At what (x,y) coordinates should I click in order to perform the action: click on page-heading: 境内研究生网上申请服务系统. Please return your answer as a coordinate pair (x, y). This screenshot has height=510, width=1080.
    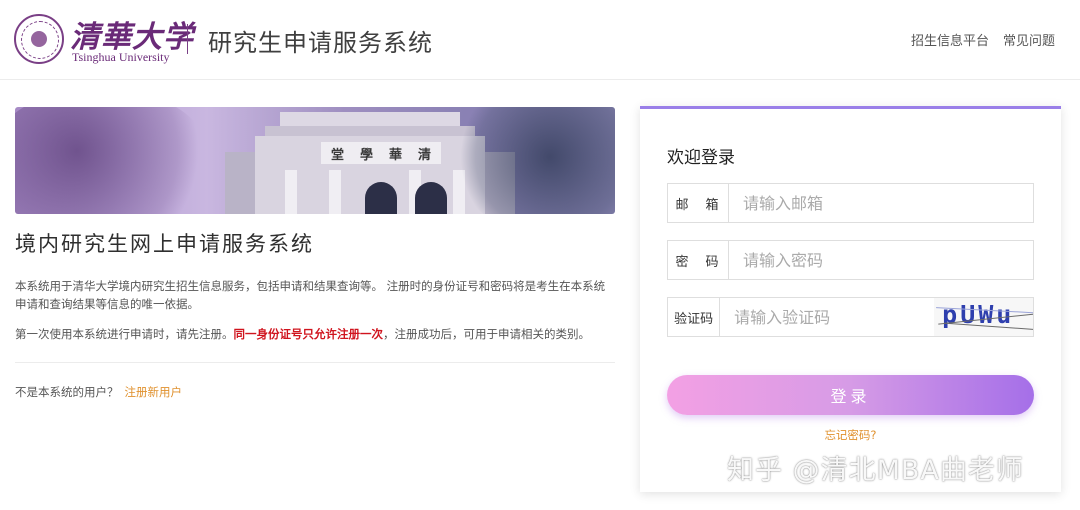
    Looking at the image, I should click on (164, 244).